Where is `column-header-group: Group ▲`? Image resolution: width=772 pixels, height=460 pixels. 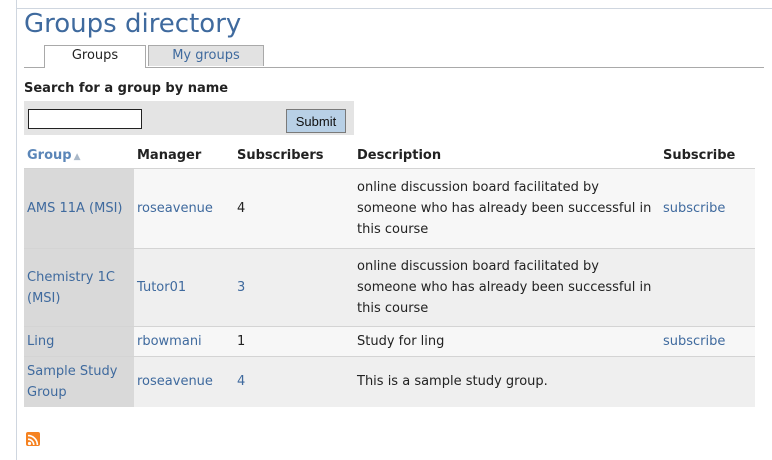 column-header-group: Group ▲ is located at coordinates (79, 155).